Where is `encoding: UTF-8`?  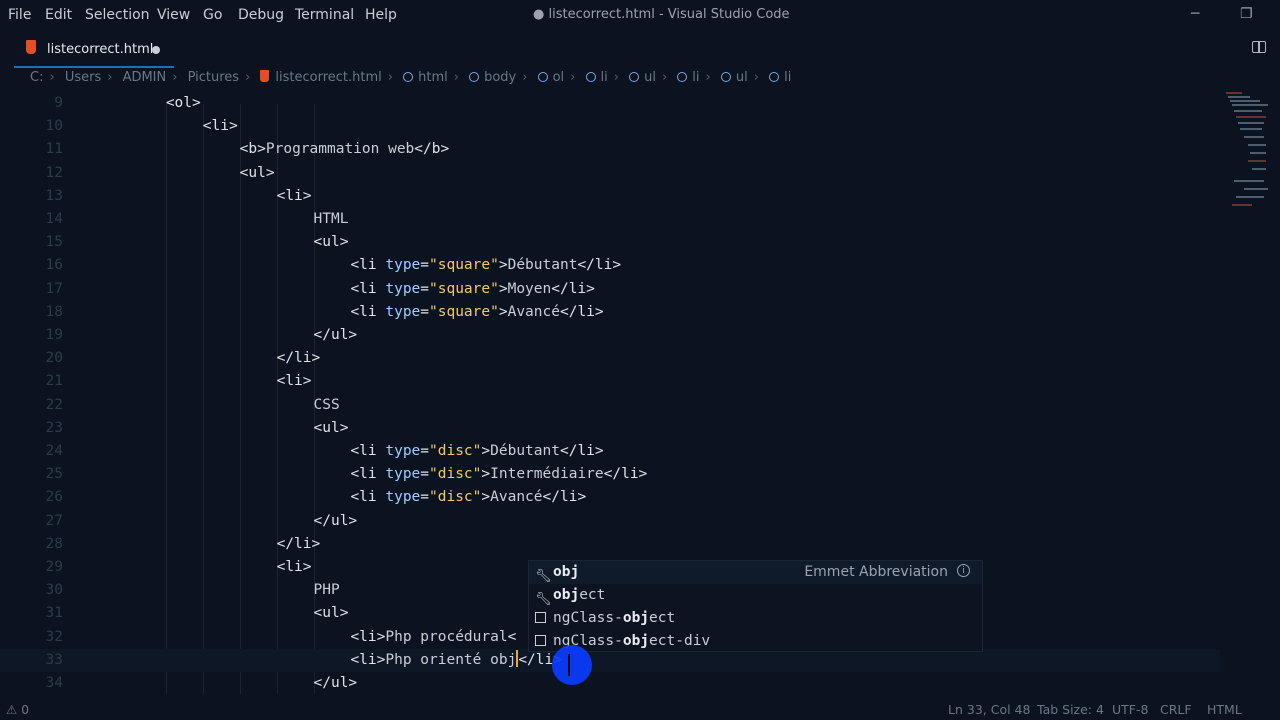
encoding: UTF-8 is located at coordinates (1130, 709).